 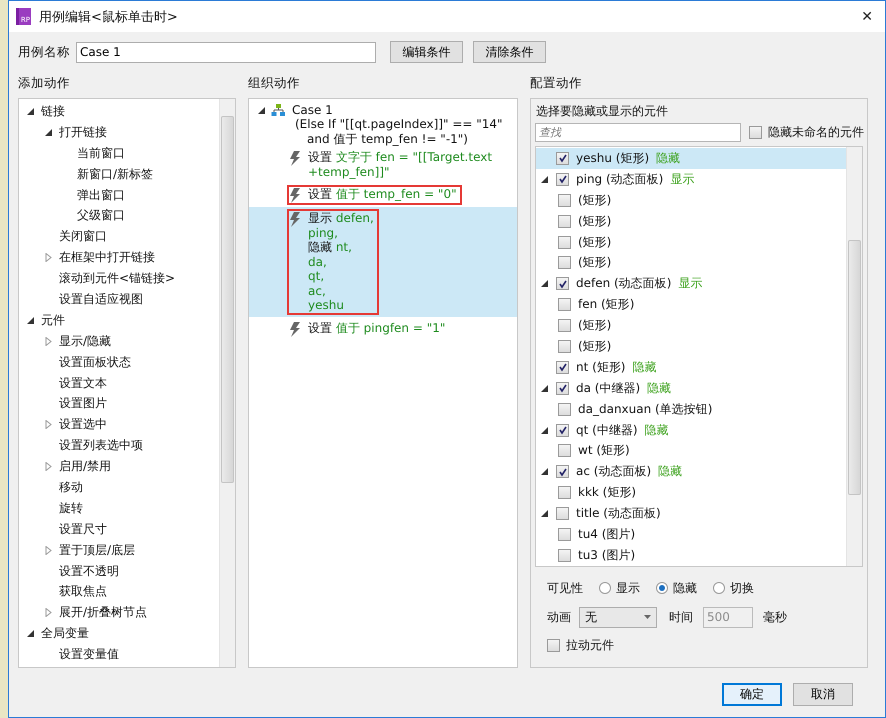 I want to click on widget-row: wt (矩形), so click(x=691, y=451).